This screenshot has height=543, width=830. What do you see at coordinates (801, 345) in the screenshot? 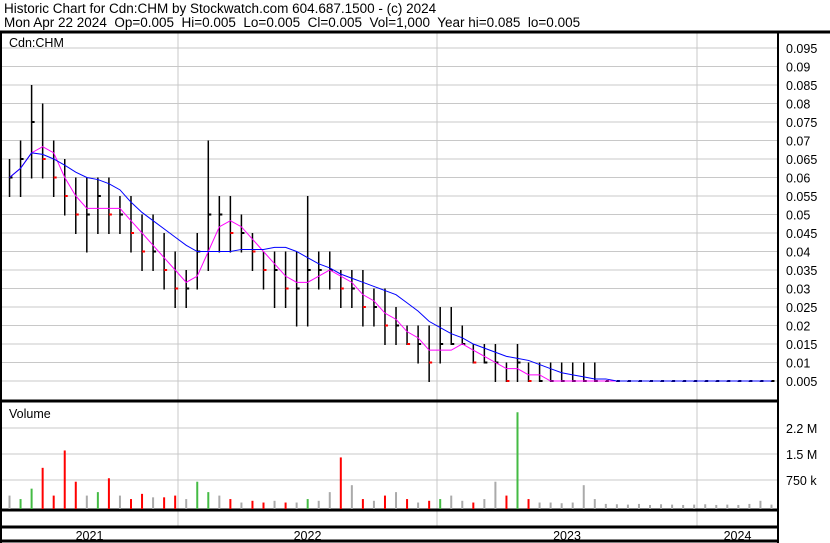
I see `price-tick-label: 0.015` at bounding box center [801, 345].